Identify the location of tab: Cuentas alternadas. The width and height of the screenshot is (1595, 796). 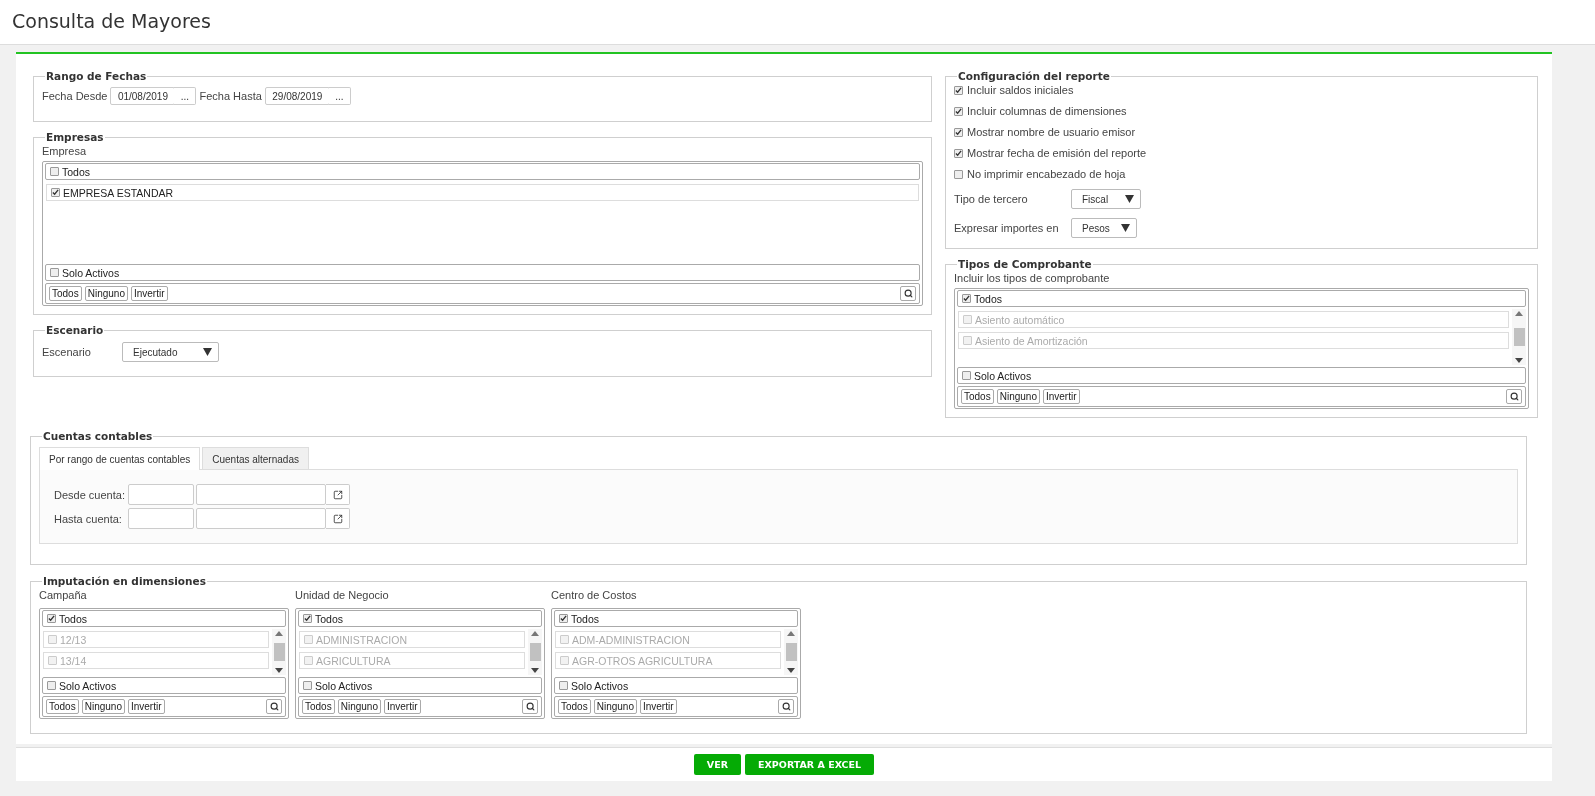
(255, 458).